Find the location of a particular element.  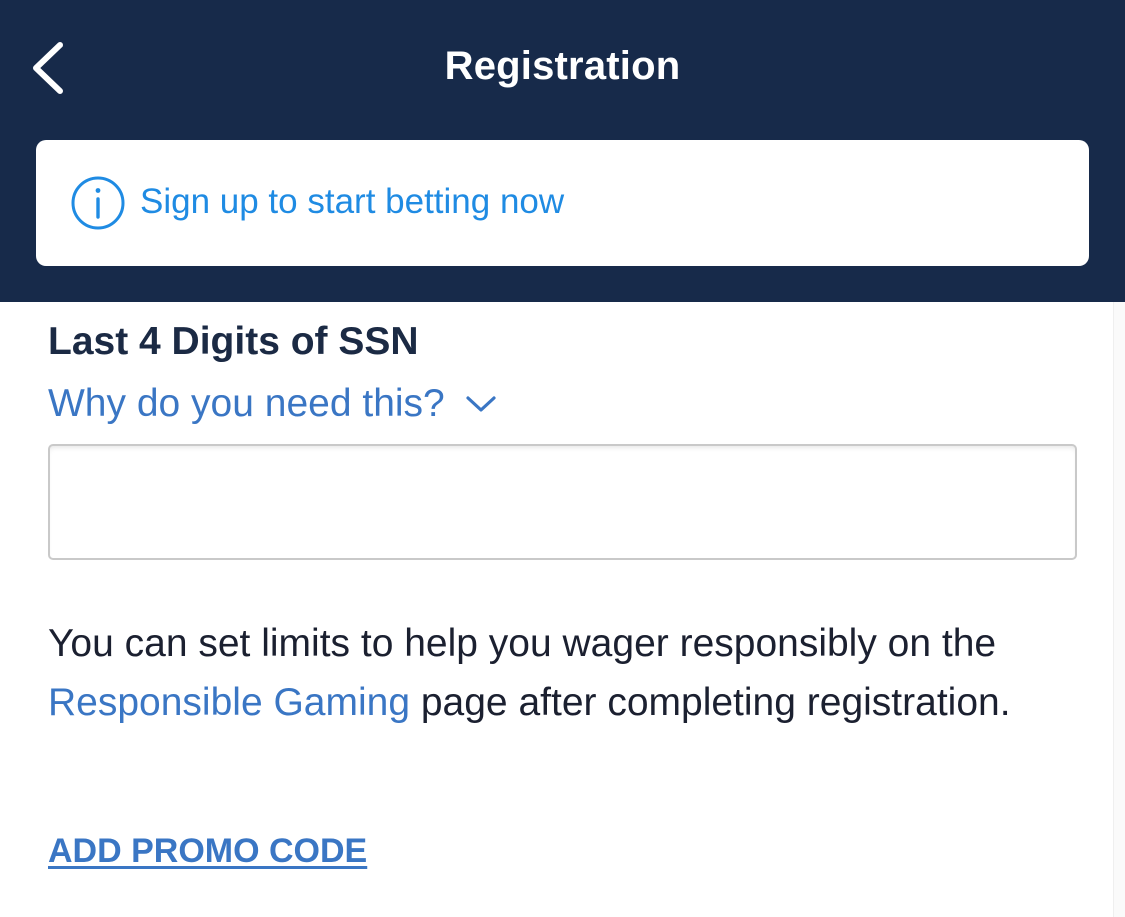

ssn-label: Last 4 Digits of SSN is located at coordinates (233, 341).